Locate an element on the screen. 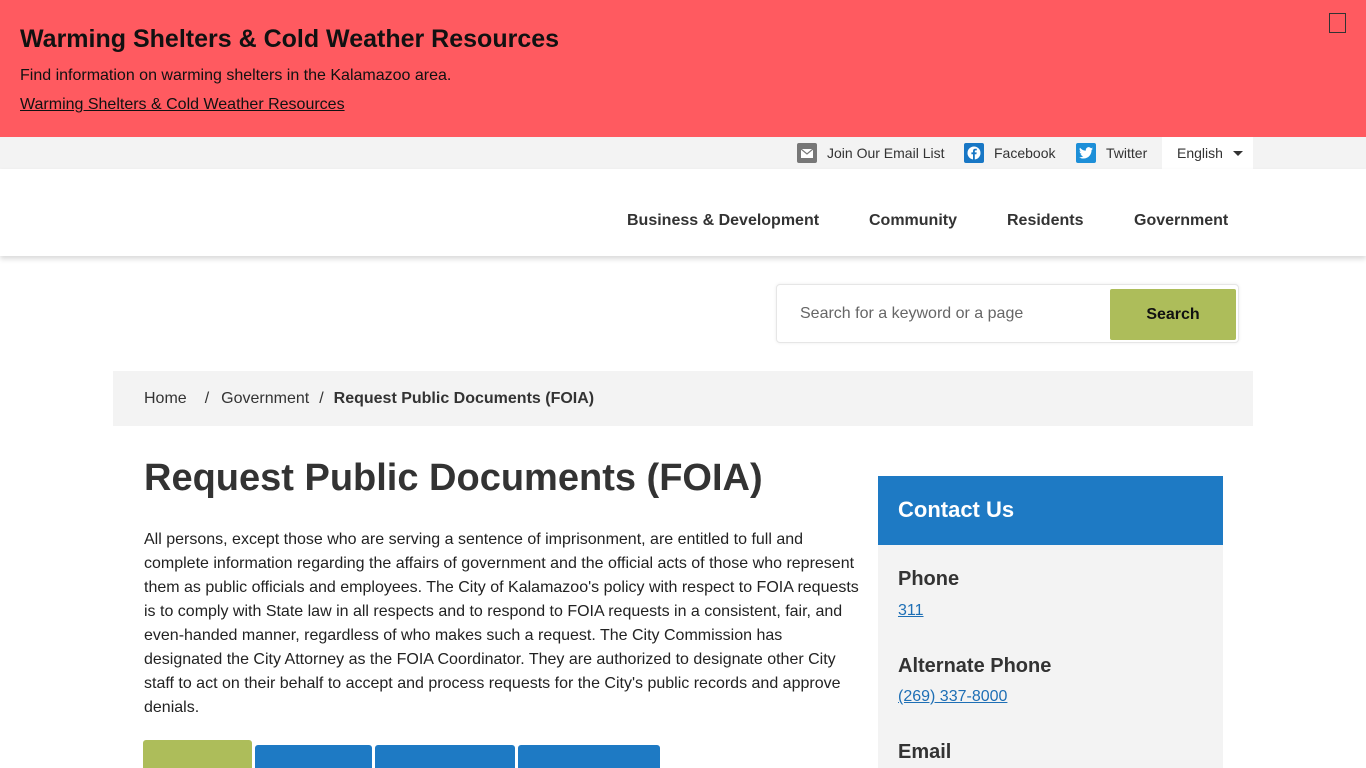  facebook-link: Facebook is located at coordinates (1009, 153).